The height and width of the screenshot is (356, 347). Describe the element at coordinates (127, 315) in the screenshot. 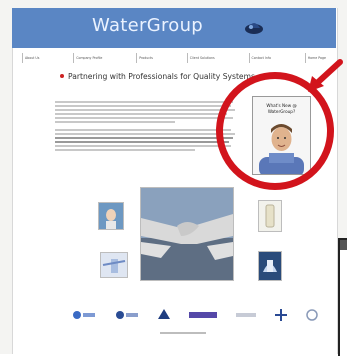

I see `partner-logo-2-icon` at that location.